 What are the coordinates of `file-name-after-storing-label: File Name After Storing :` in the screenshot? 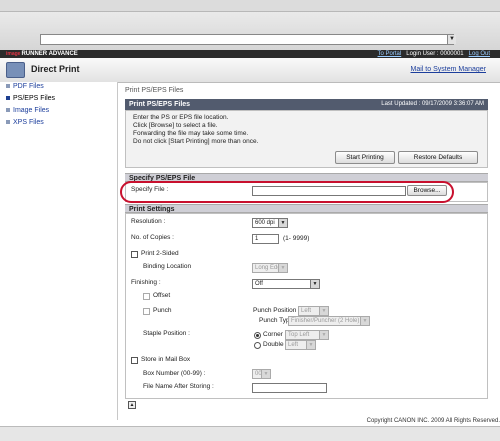 It's located at (178, 386).